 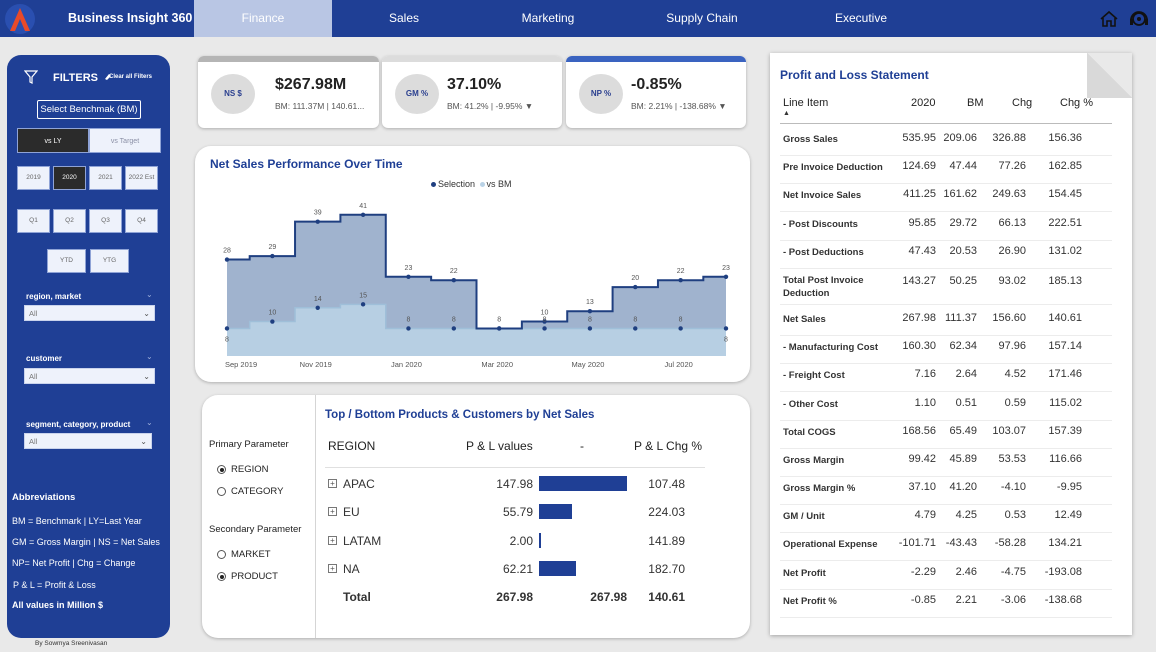 I want to click on total-bar-value: 267.98, so click(x=608, y=597).